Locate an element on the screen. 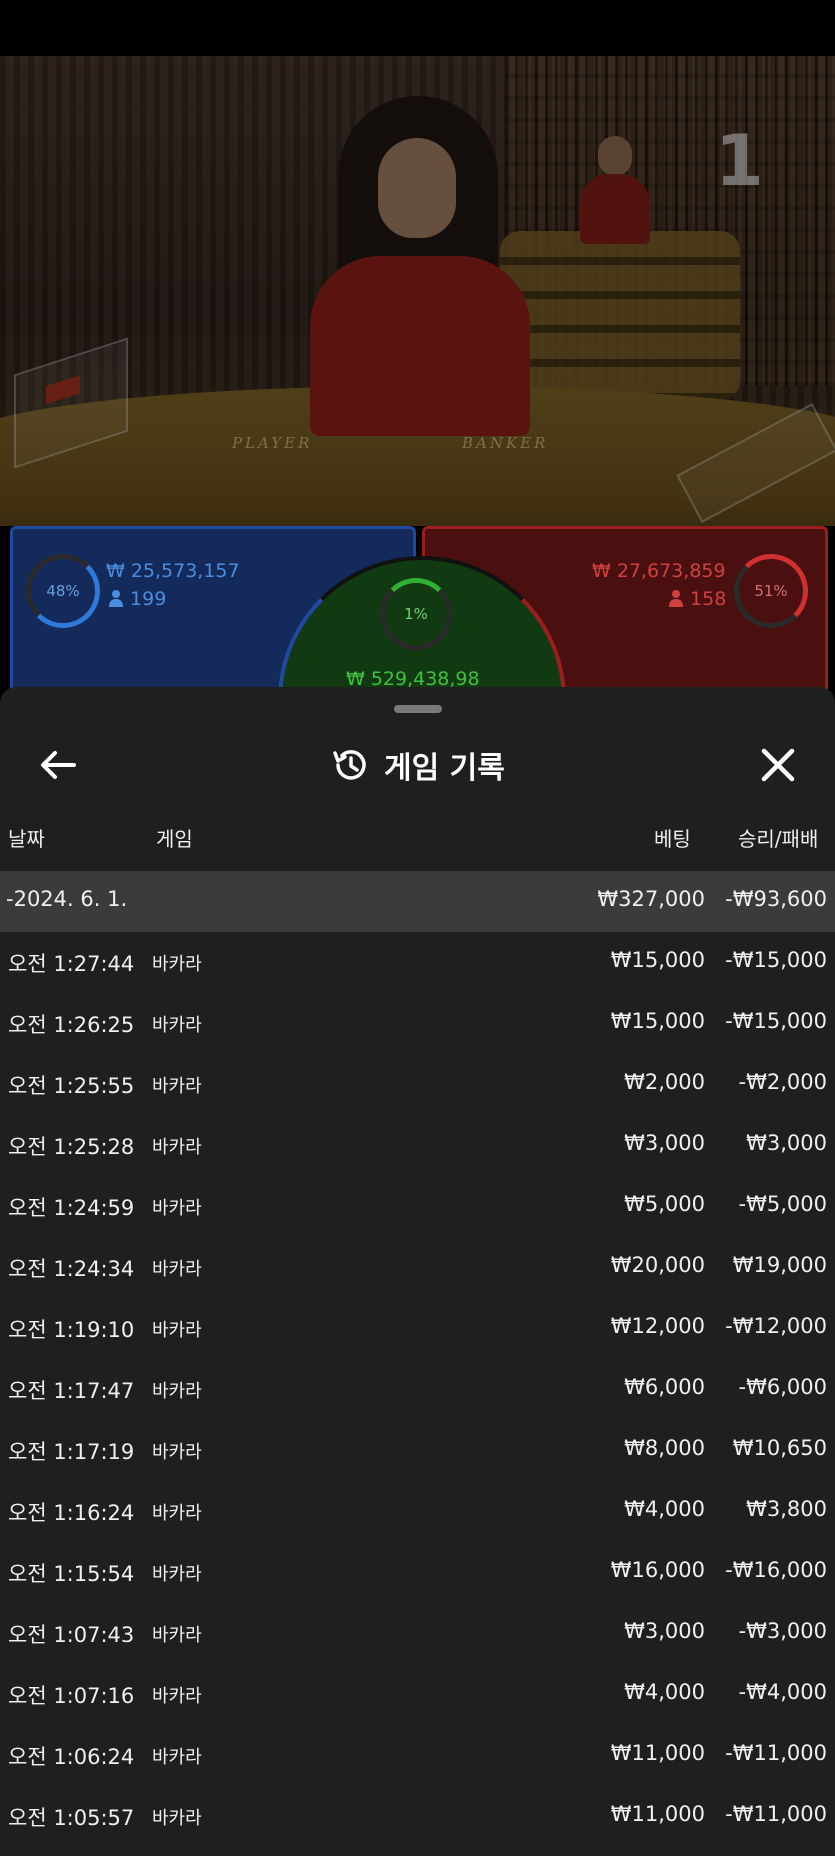 The height and width of the screenshot is (1856, 835). player-count: 199 is located at coordinates (137, 599).